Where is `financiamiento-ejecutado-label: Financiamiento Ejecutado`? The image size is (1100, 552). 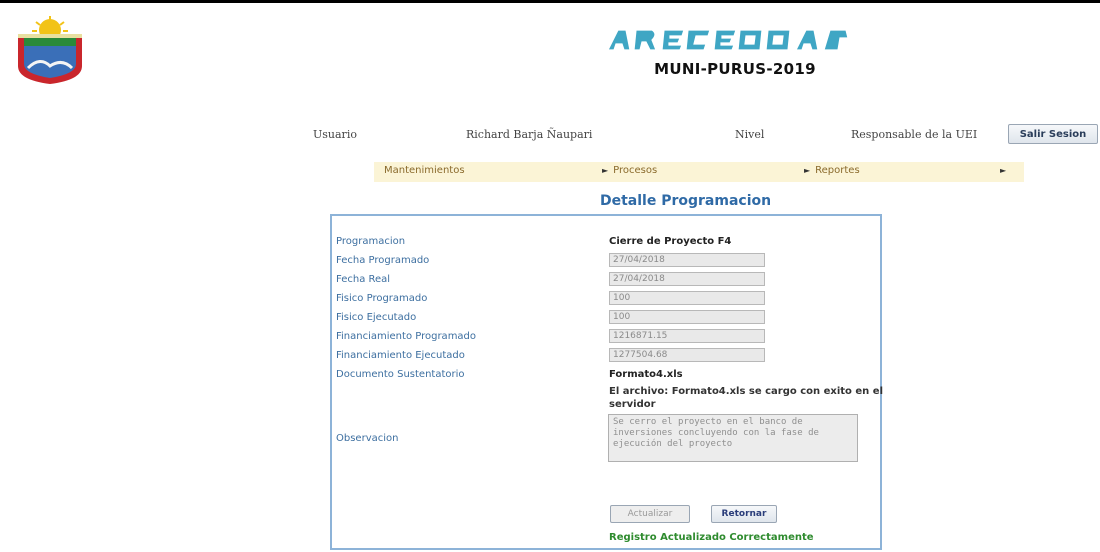 financiamiento-ejecutado-label: Financiamiento Ejecutado is located at coordinates (400, 355).